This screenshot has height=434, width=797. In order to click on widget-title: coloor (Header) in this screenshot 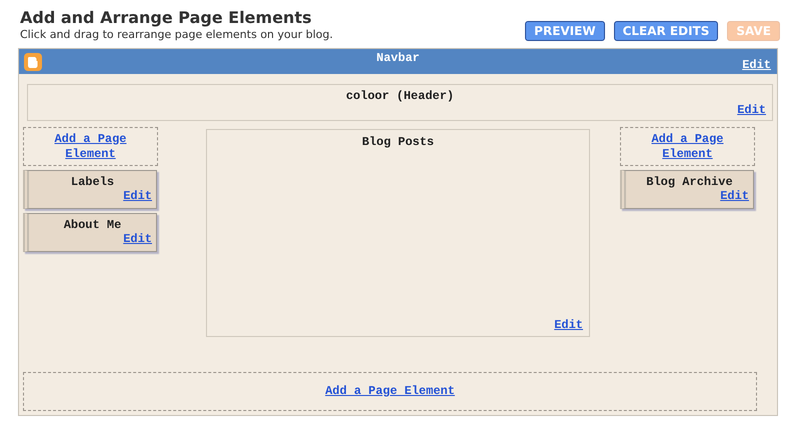, I will do `click(400, 96)`.